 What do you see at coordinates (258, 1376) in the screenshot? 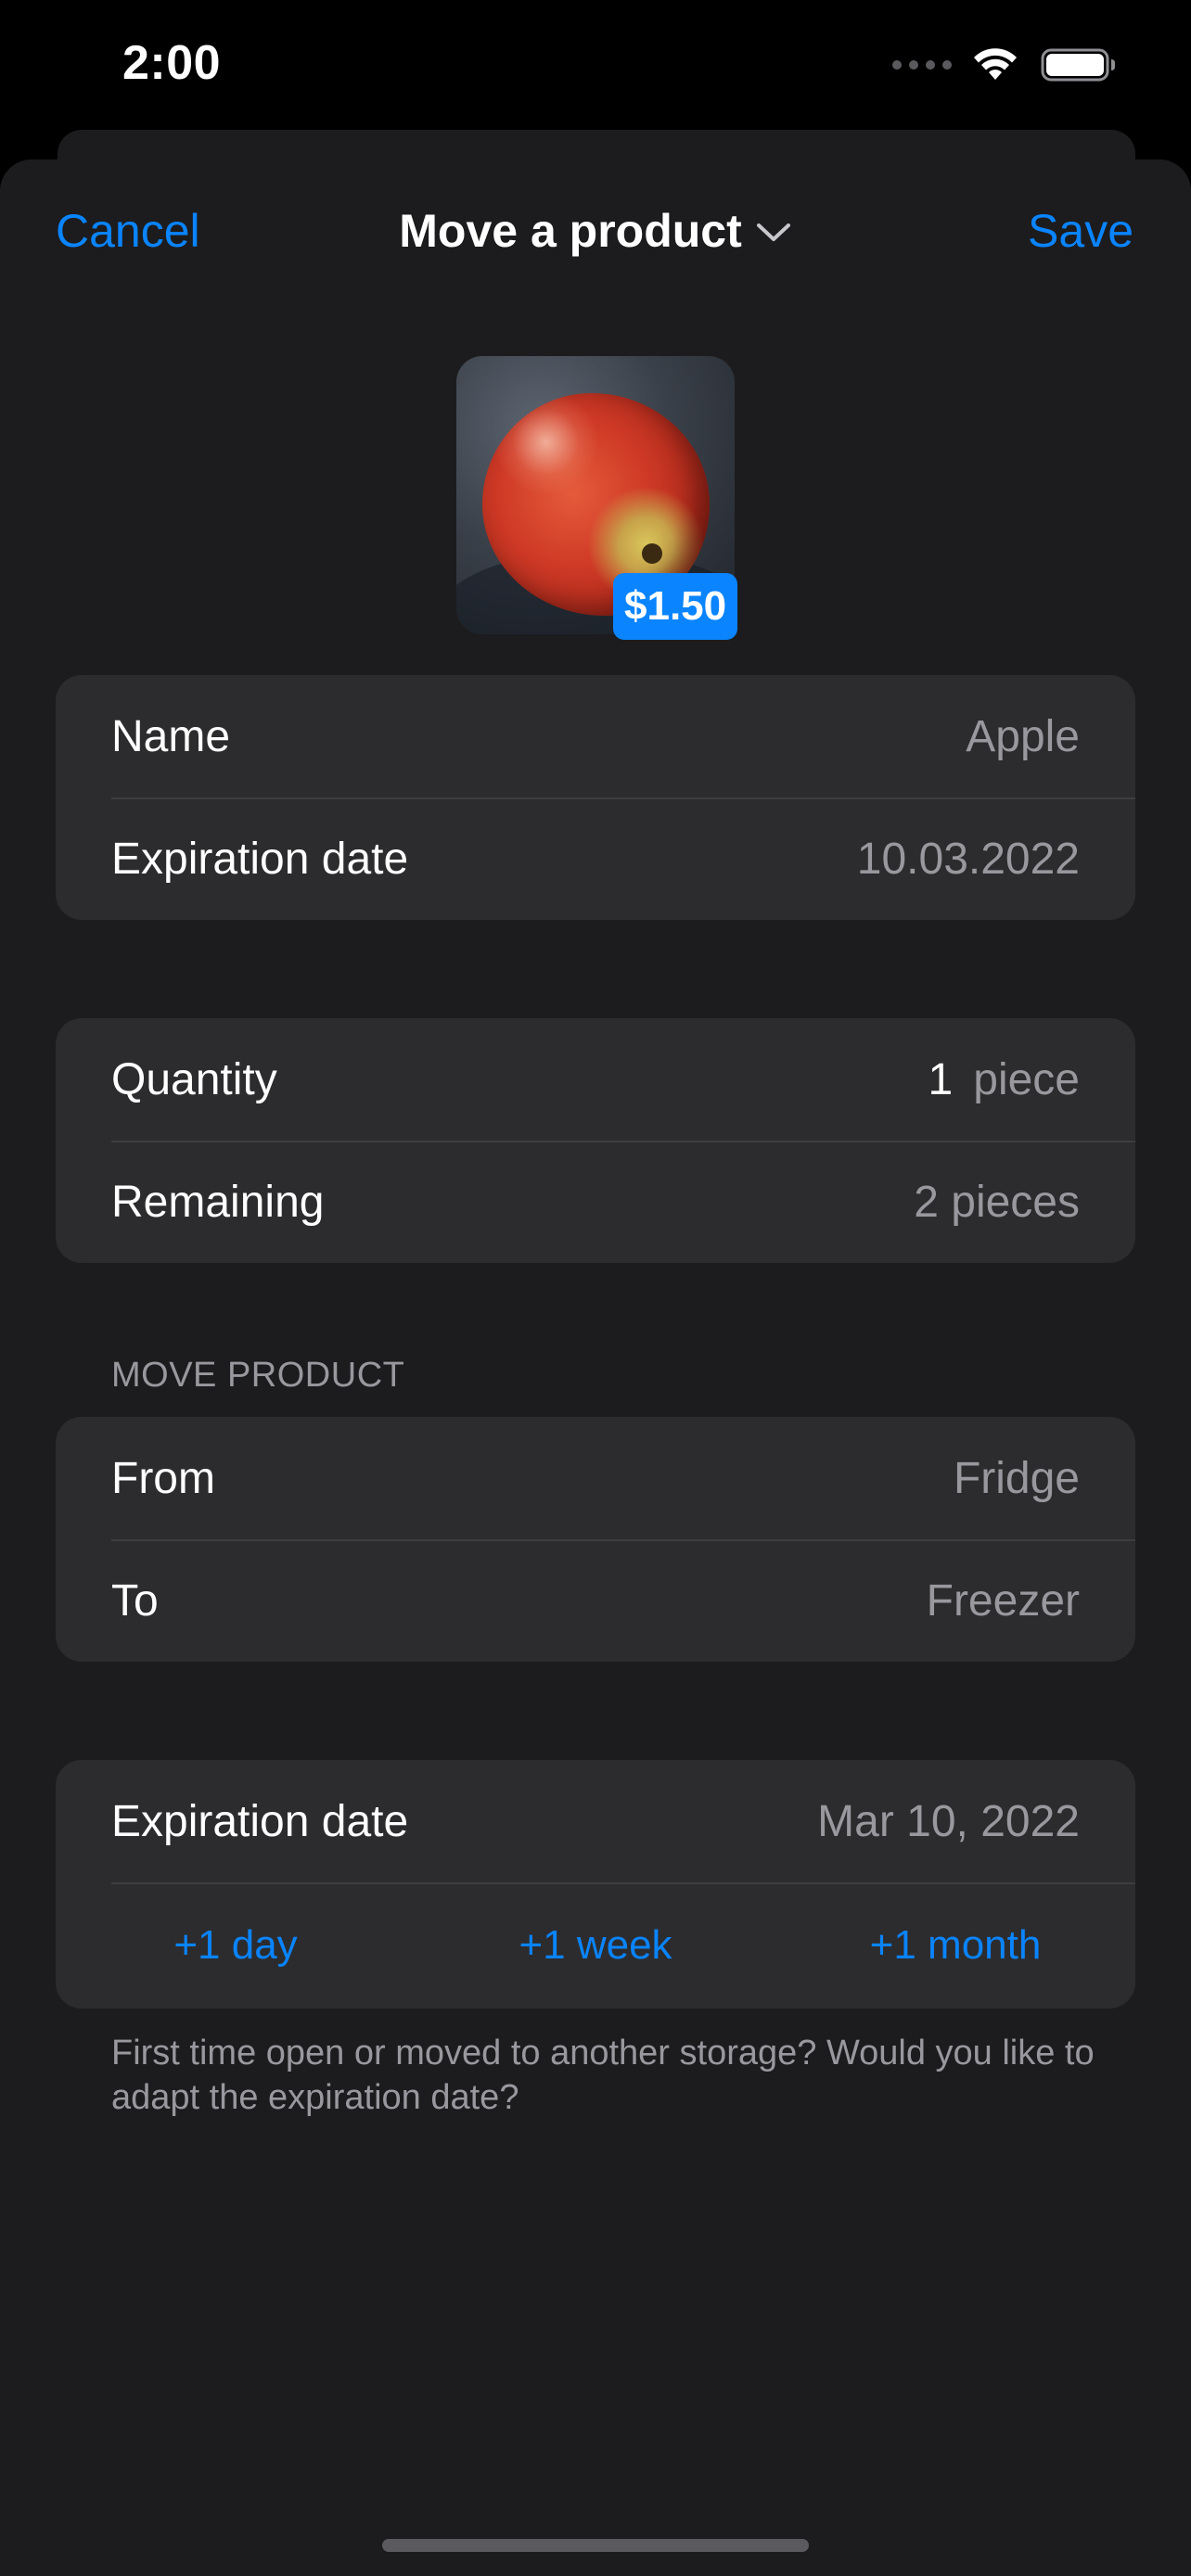
I see `move-section-header: MOVE PRODUCT` at bounding box center [258, 1376].